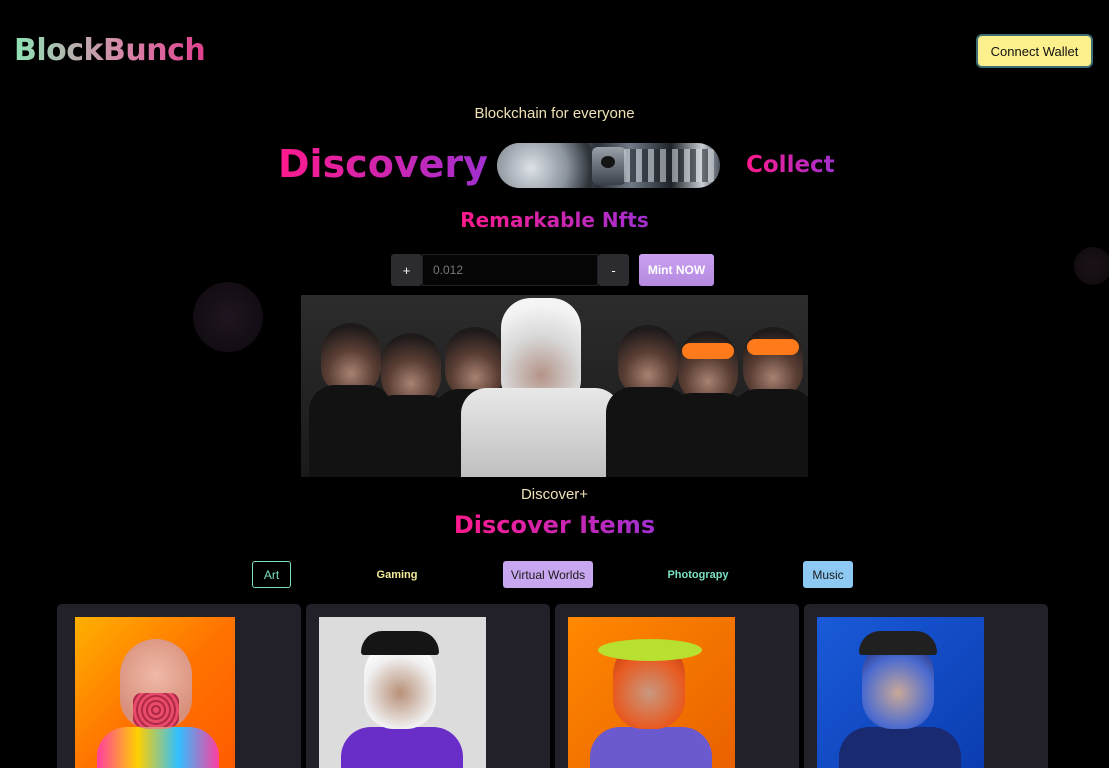 The width and height of the screenshot is (1109, 768). Describe the element at coordinates (613, 270) in the screenshot. I see `decrement-button: -` at that location.